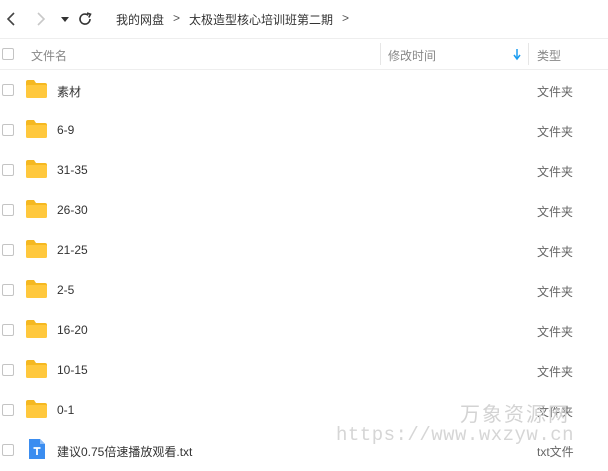  What do you see at coordinates (65, 410) in the screenshot?
I see `file-name: 0-1` at bounding box center [65, 410].